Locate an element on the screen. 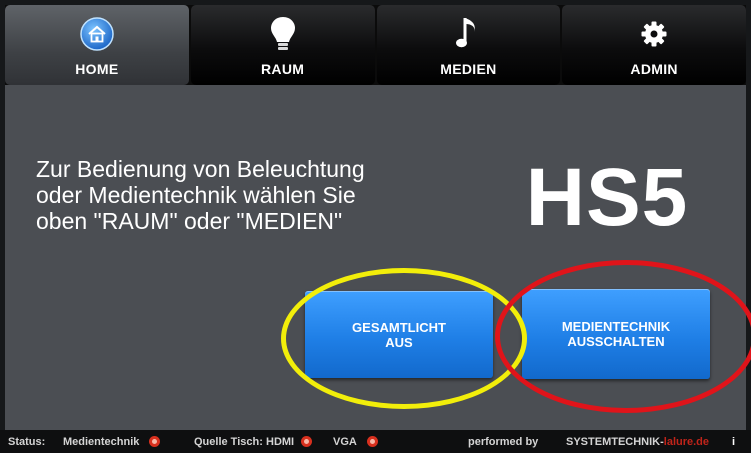  instruction-line: oben "RAUM" oder "MEDIEN" is located at coordinates (189, 221).